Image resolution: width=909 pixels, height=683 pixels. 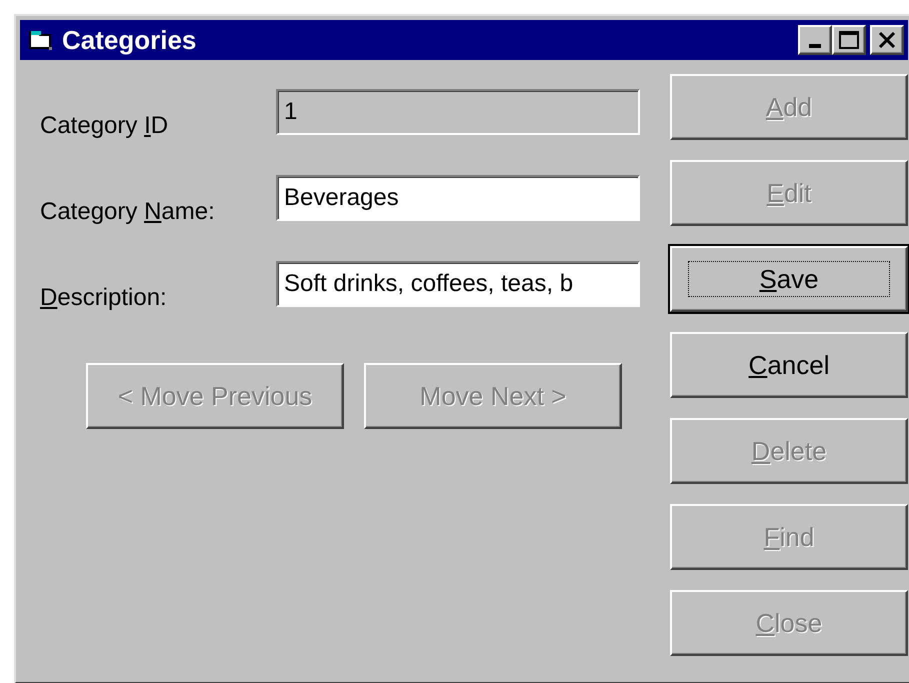 What do you see at coordinates (41, 40) in the screenshot?
I see `window-icon` at bounding box center [41, 40].